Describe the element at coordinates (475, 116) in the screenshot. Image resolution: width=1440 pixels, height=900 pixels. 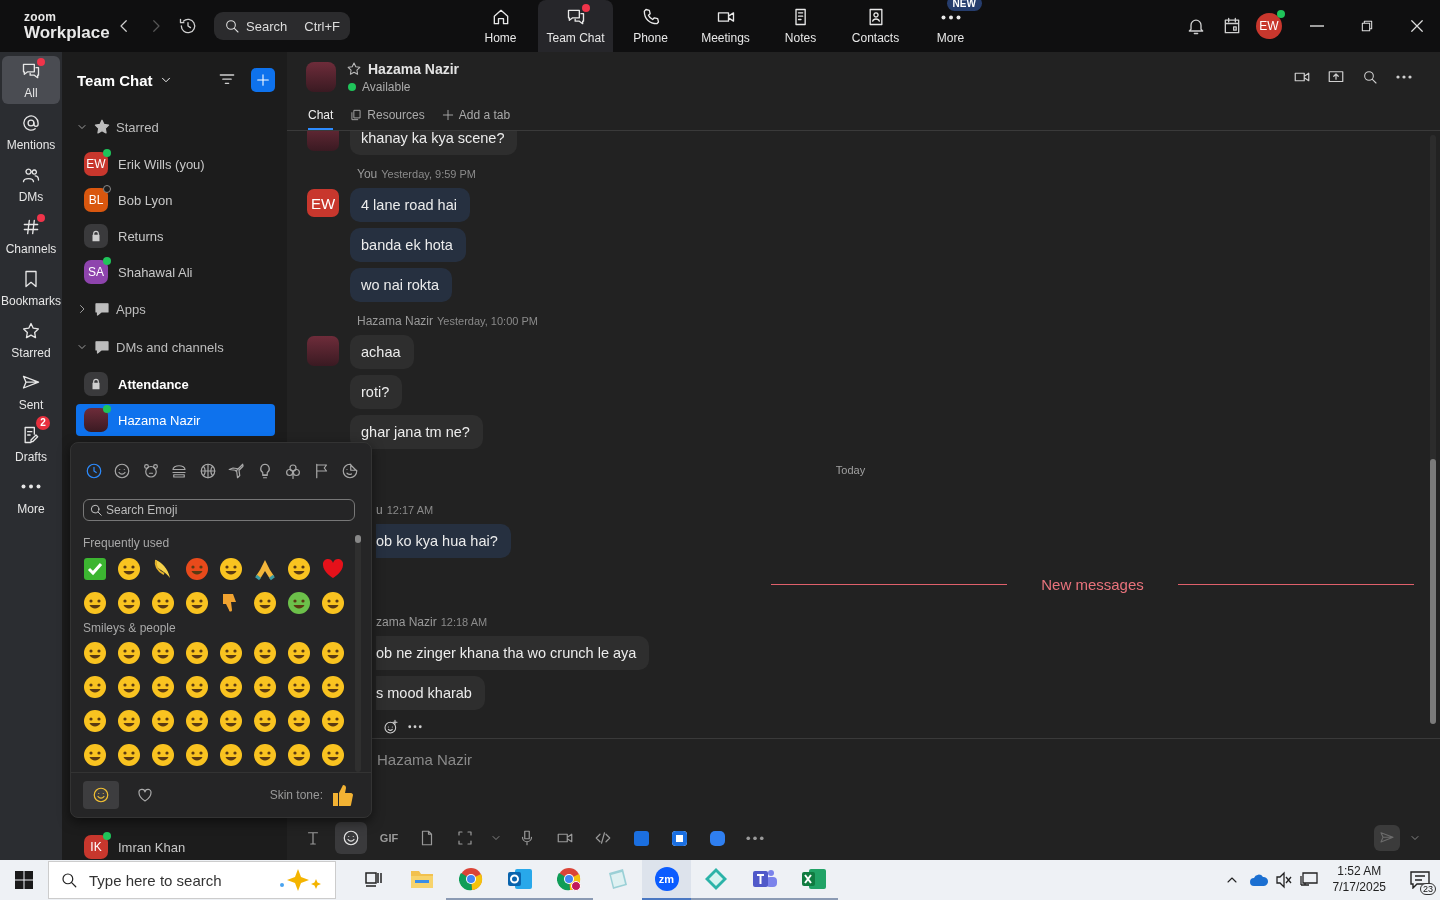
I see `chat-tab: Add a tab` at that location.